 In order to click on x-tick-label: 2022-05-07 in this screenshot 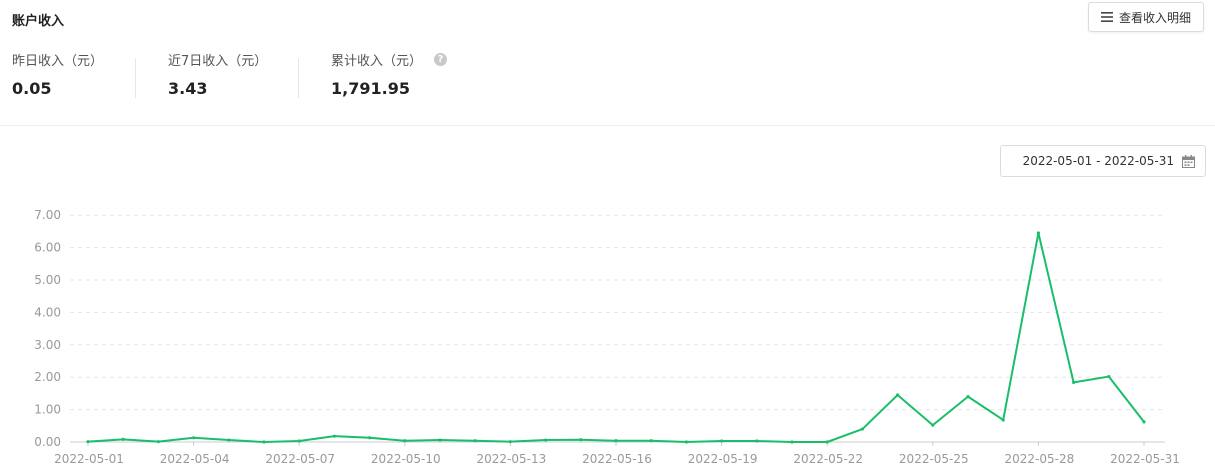, I will do `click(300, 459)`.